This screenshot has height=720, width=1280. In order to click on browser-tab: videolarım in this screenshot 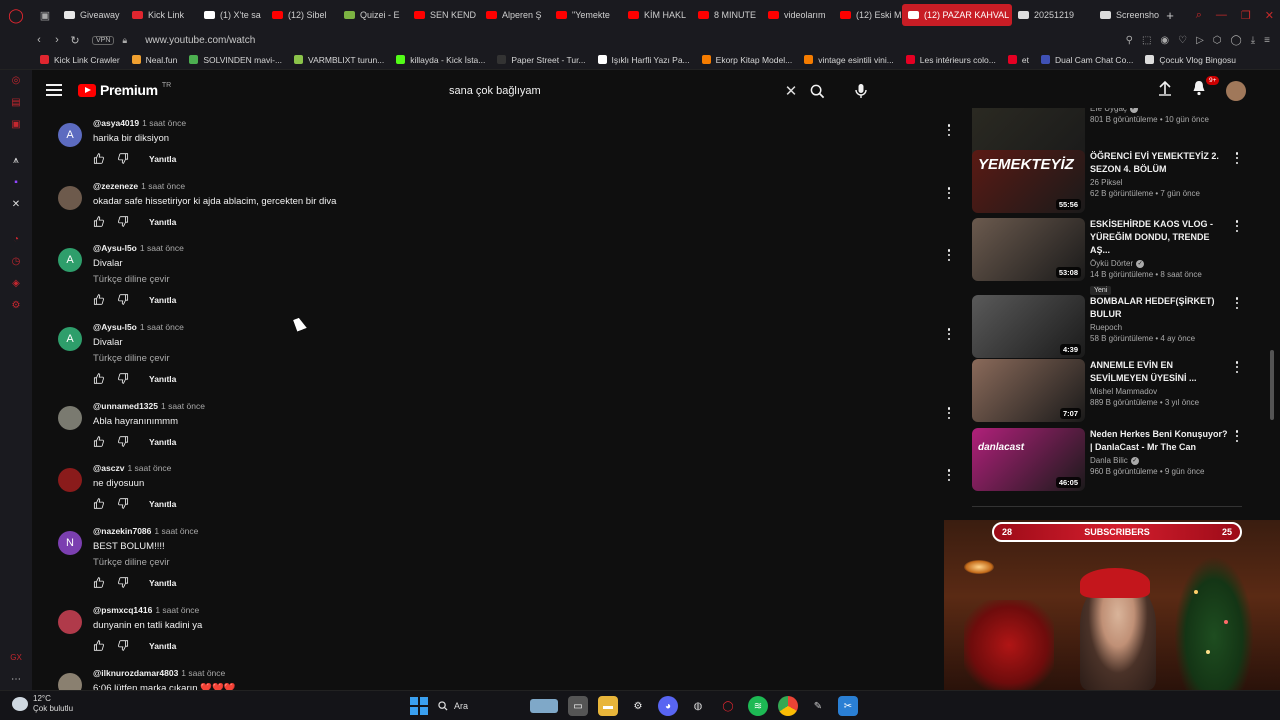, I will do `click(798, 15)`.